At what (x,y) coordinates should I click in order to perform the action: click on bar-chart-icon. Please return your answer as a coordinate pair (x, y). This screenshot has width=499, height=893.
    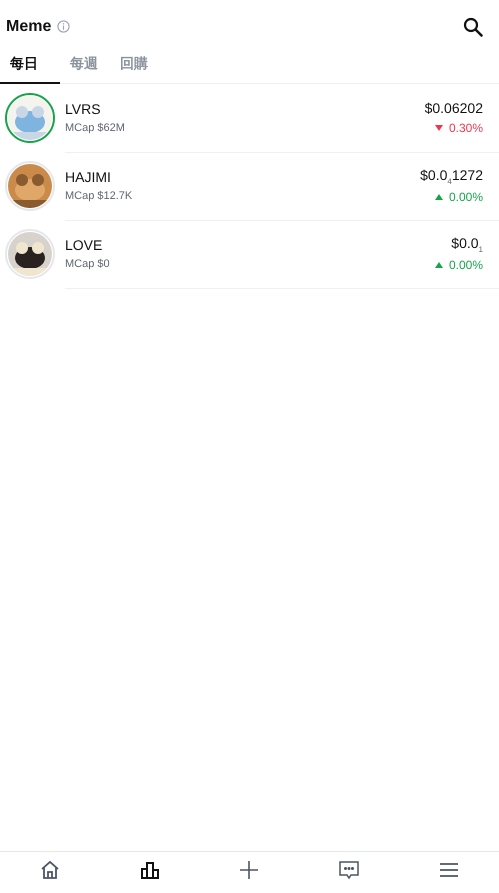
    Looking at the image, I should click on (149, 870).